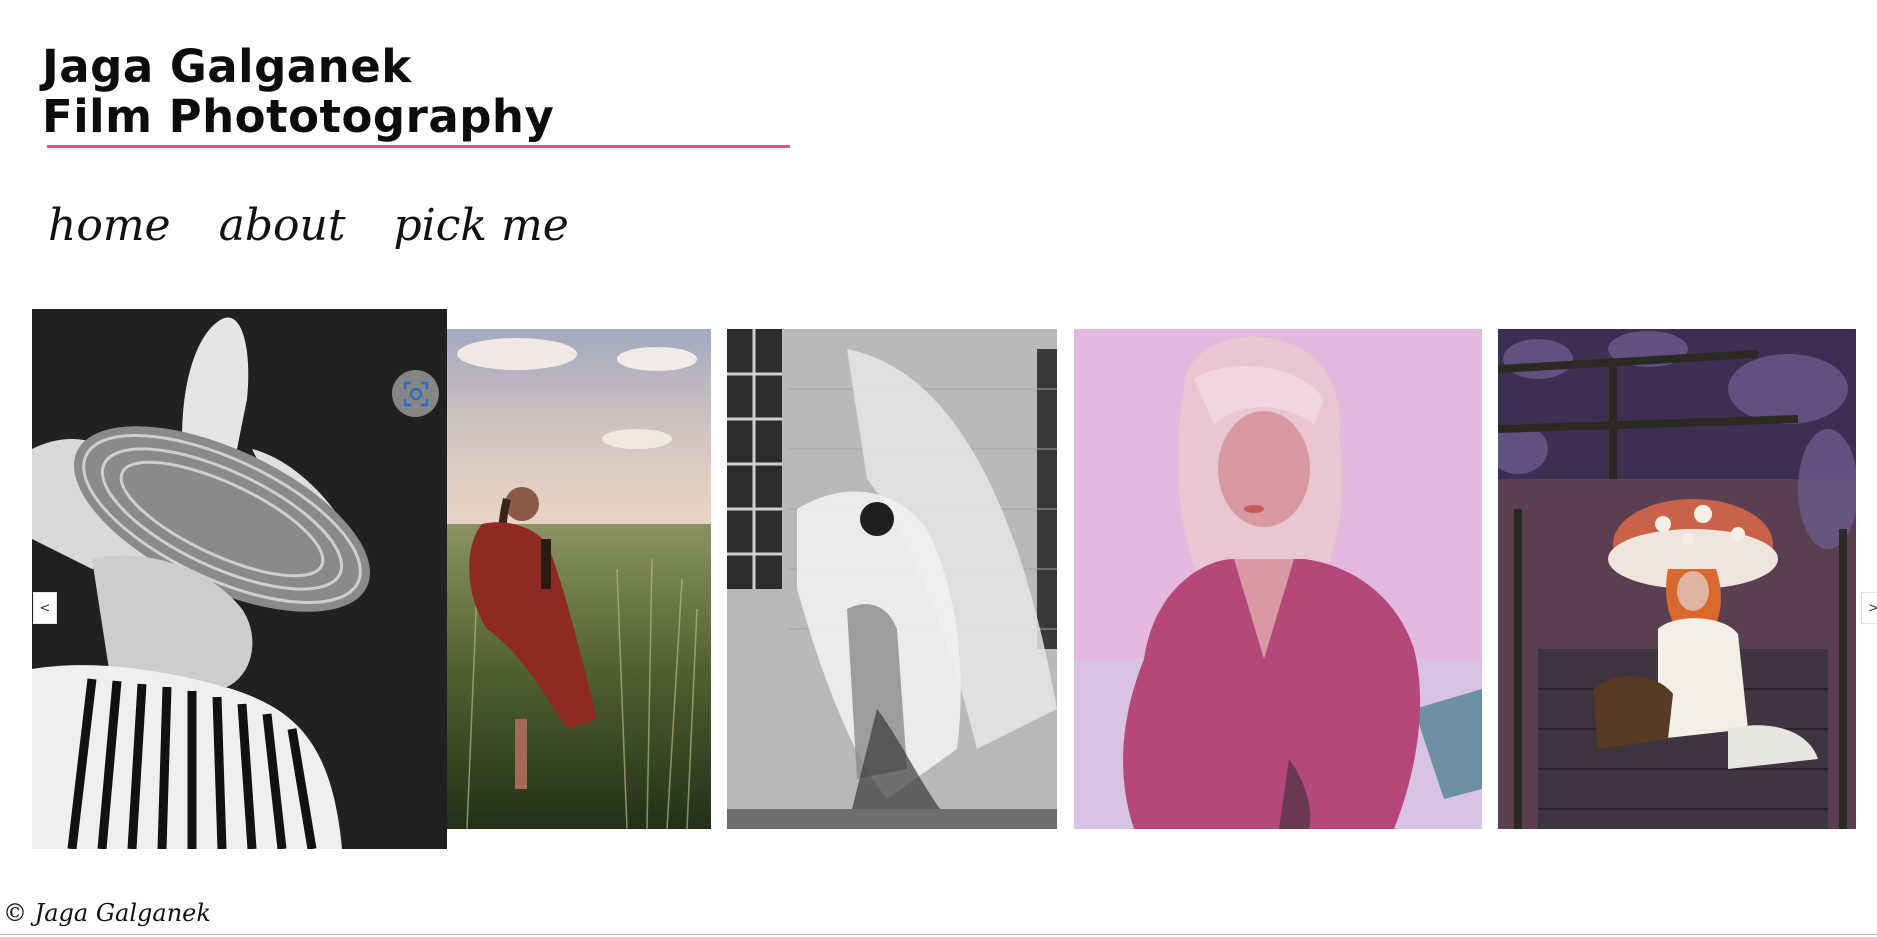  I want to click on title-underline, so click(418, 146).